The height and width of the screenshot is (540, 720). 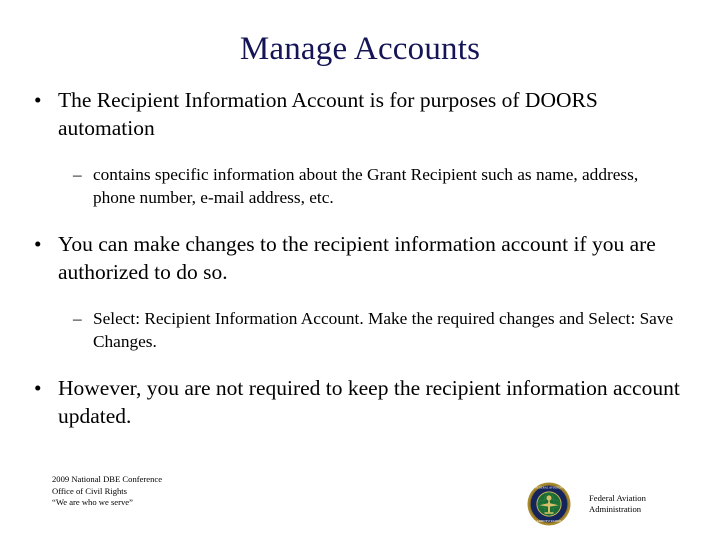 I want to click on agency-name-line-2: Administration, so click(x=615, y=509).